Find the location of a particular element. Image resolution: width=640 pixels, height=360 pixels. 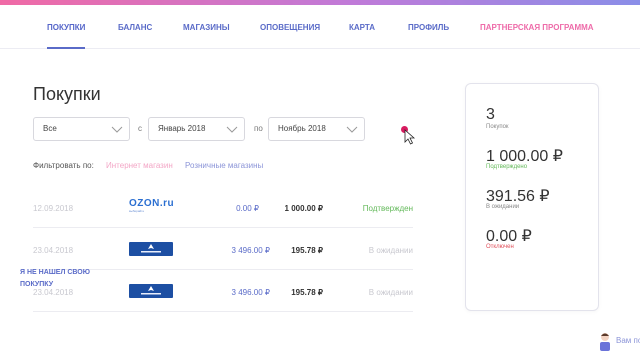

from-month-select: Январь 2018 is located at coordinates (196, 129).